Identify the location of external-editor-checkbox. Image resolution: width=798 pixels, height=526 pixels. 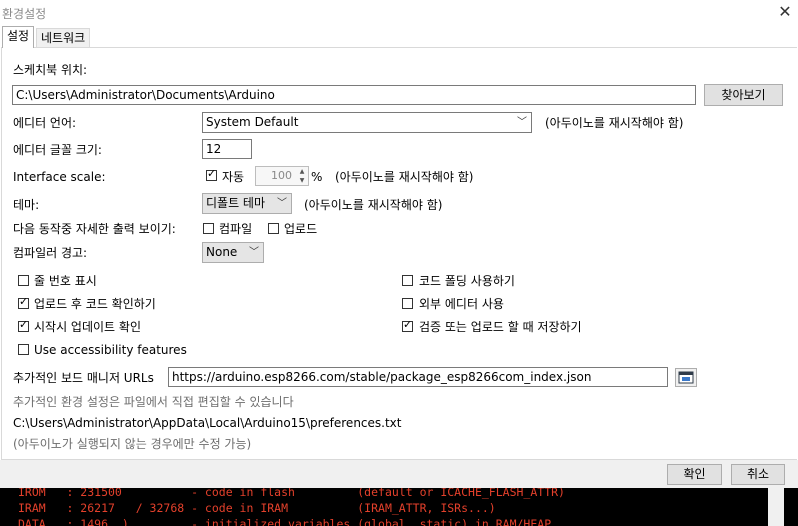
(407, 303).